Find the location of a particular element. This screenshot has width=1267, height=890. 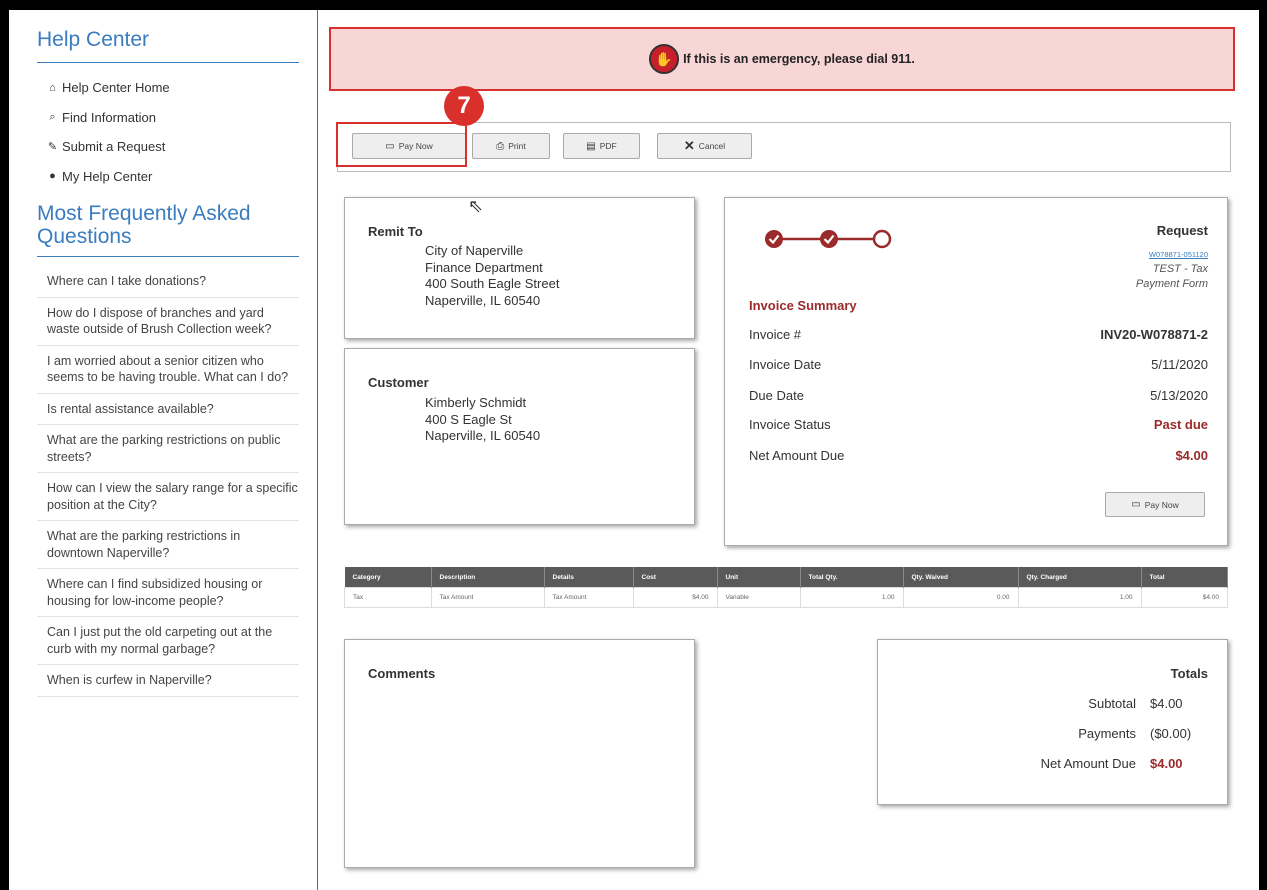

nav-label: Help Center Home is located at coordinates (116, 88).